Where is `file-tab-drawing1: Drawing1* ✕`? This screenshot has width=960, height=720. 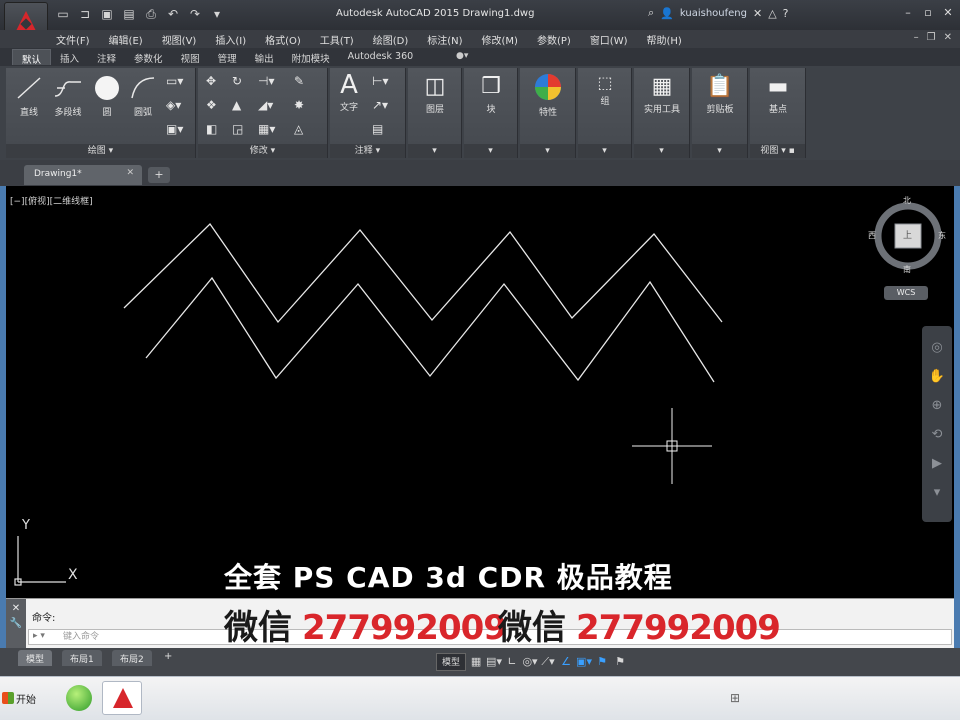
file-tab-drawing1: Drawing1* ✕ is located at coordinates (83, 175).